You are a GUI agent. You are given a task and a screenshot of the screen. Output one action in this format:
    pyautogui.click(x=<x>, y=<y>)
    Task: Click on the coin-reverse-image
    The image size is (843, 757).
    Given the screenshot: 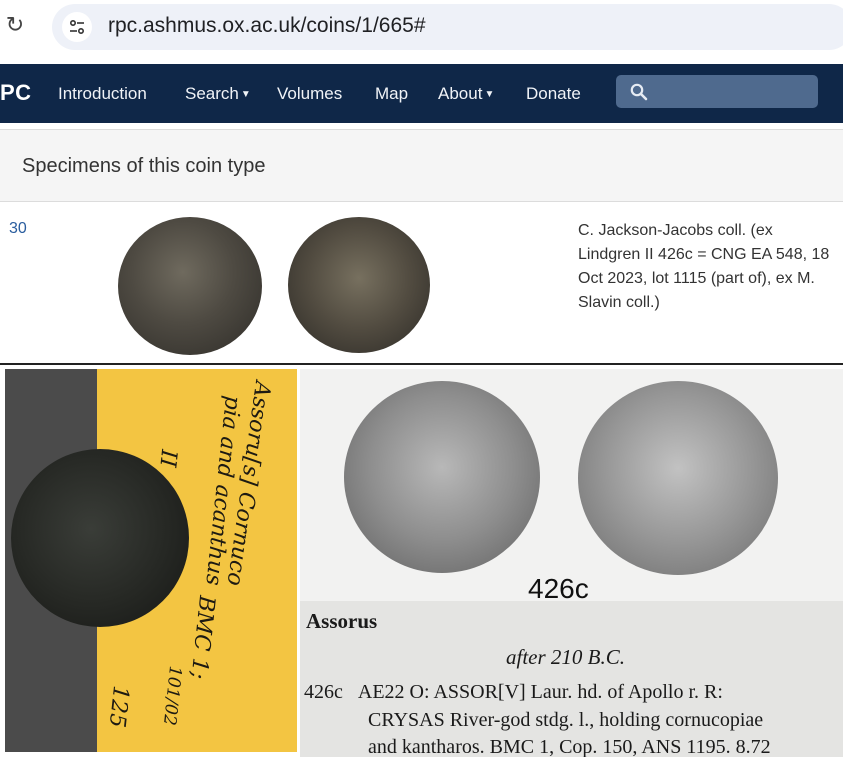 What is the action you would take?
    pyautogui.click(x=359, y=285)
    